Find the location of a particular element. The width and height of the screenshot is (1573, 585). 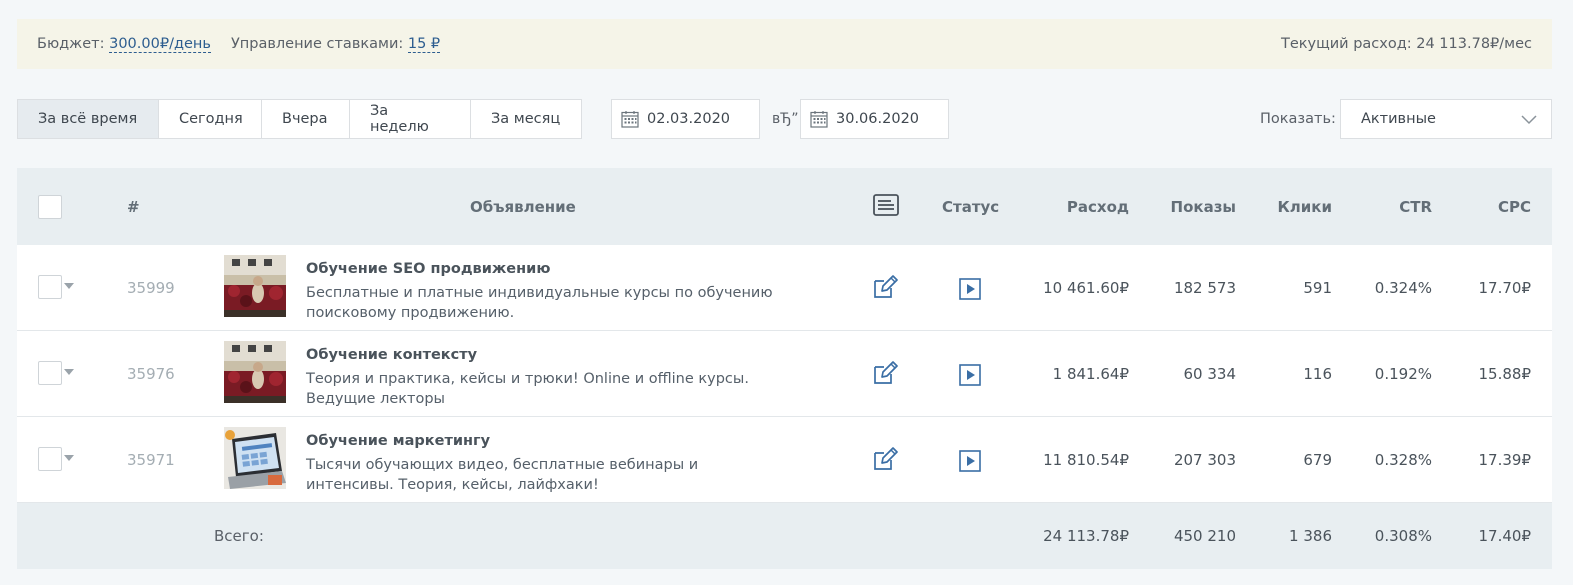

date-from-input: 02.03.2020 is located at coordinates (685, 119).